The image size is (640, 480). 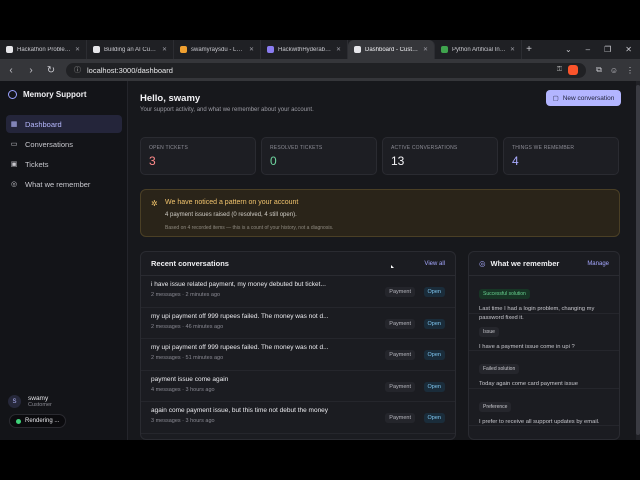 I want to click on sidebar-item-conversations: ▭ Conversations, so click(x=64, y=144).